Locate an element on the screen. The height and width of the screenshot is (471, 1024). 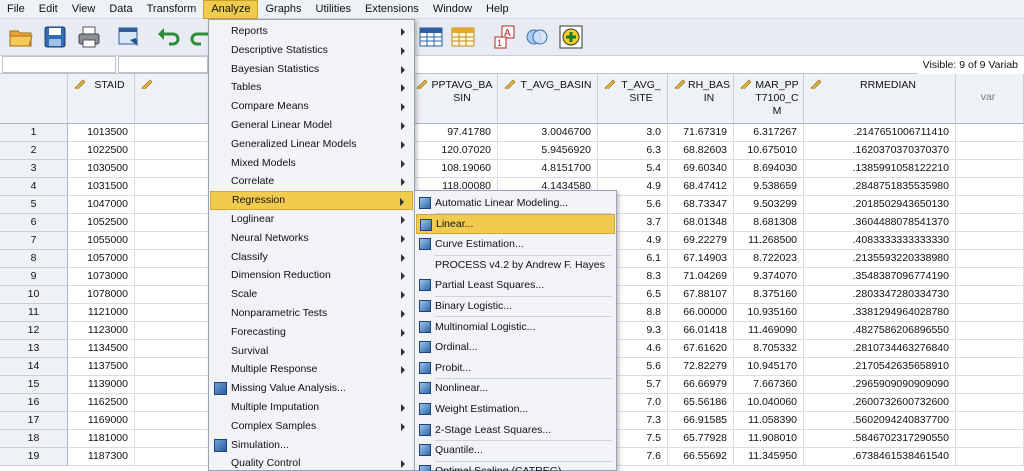
menu-view: View is located at coordinates (84, 9).